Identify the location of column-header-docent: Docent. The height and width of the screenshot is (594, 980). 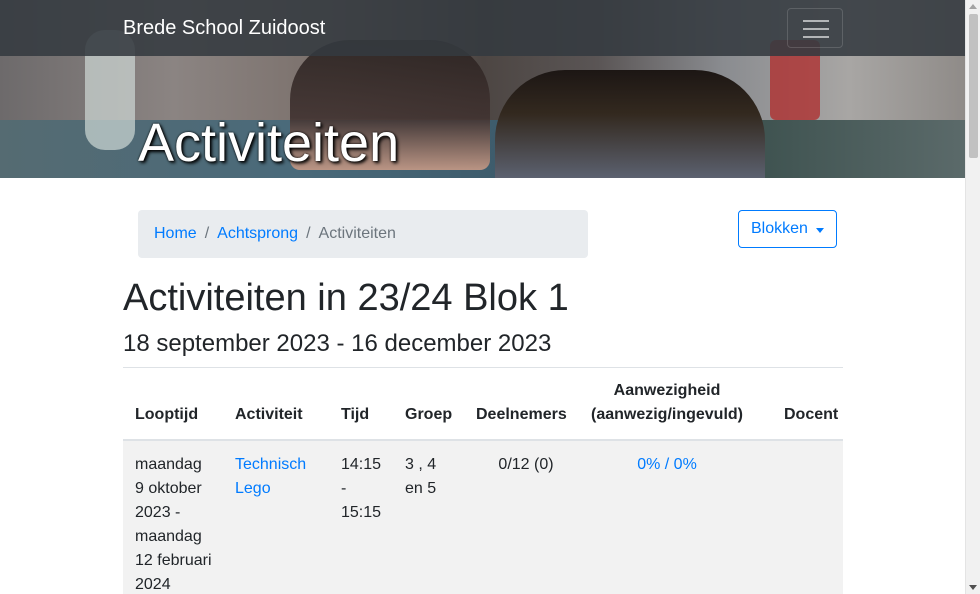
(811, 414).